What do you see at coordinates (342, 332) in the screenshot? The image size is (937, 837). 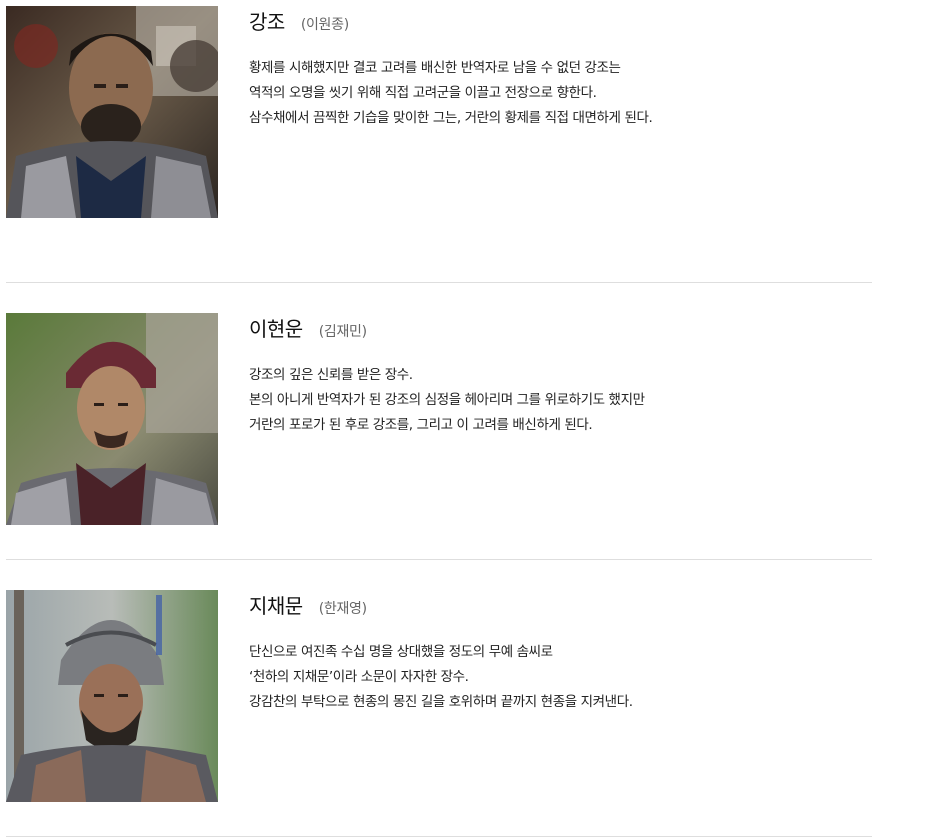 I see `actor-name: (김재민)` at bounding box center [342, 332].